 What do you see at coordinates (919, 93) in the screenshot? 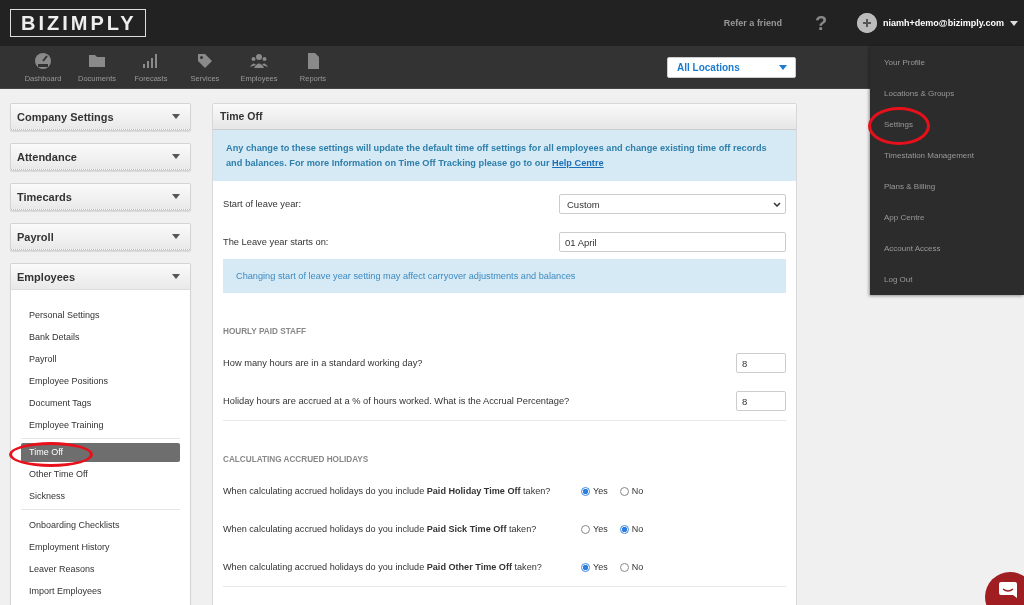
I see `menu-item: Locations & Groups` at bounding box center [919, 93].